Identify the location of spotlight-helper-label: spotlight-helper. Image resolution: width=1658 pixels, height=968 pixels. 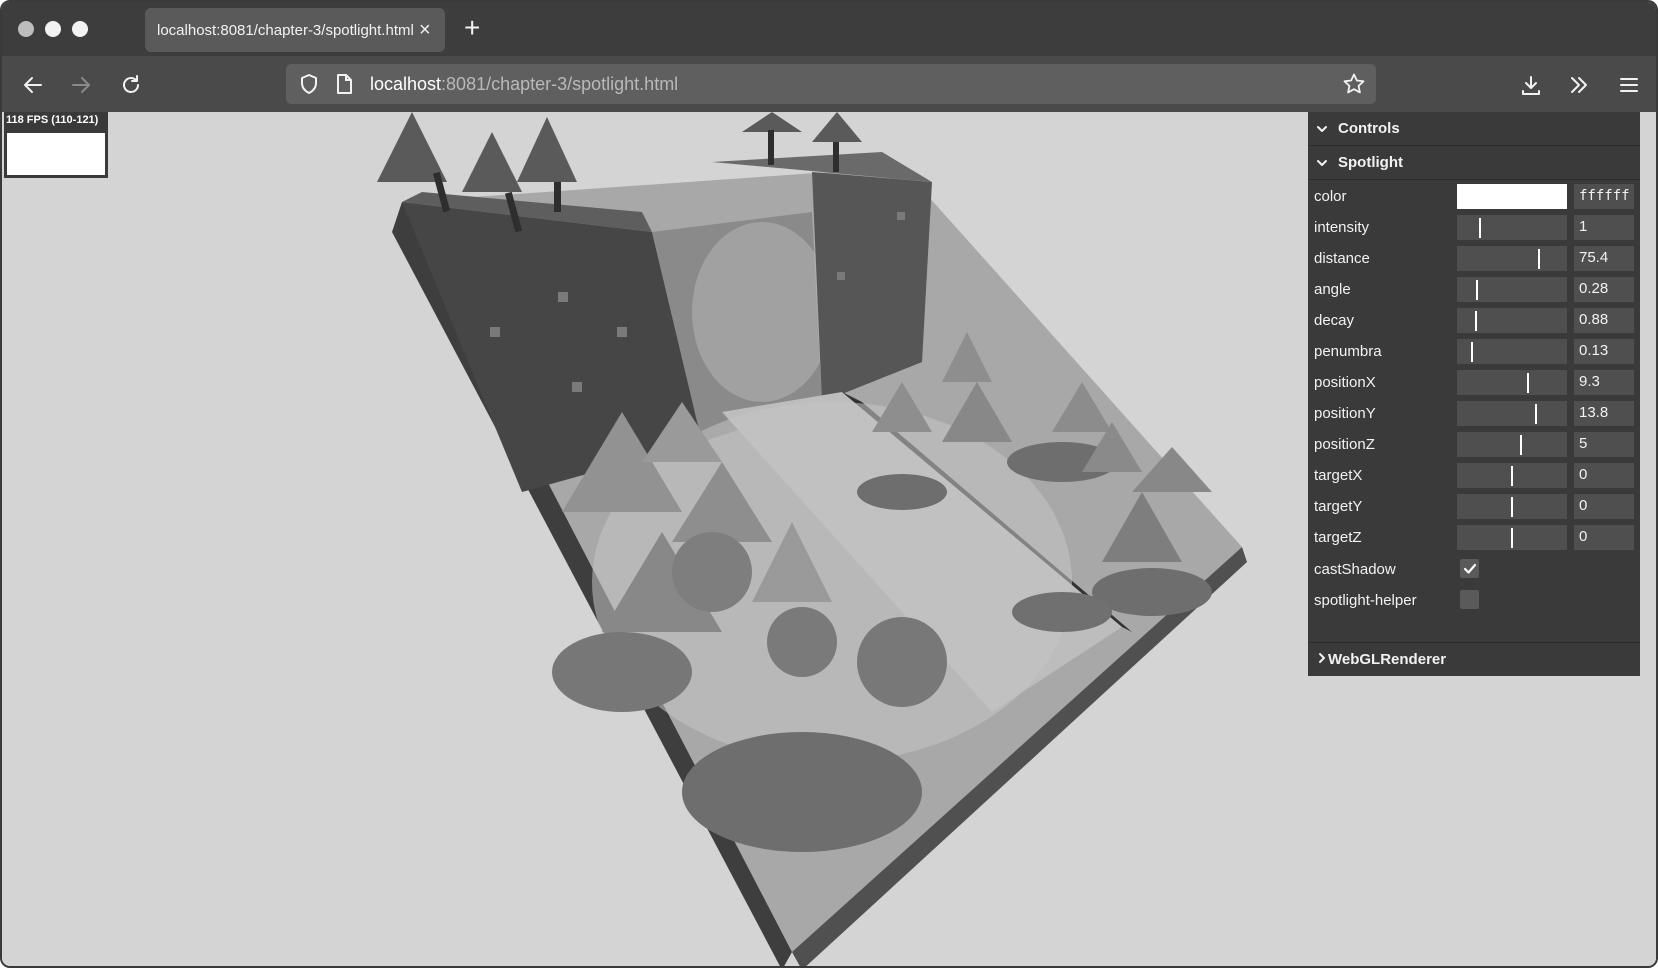
(1365, 600).